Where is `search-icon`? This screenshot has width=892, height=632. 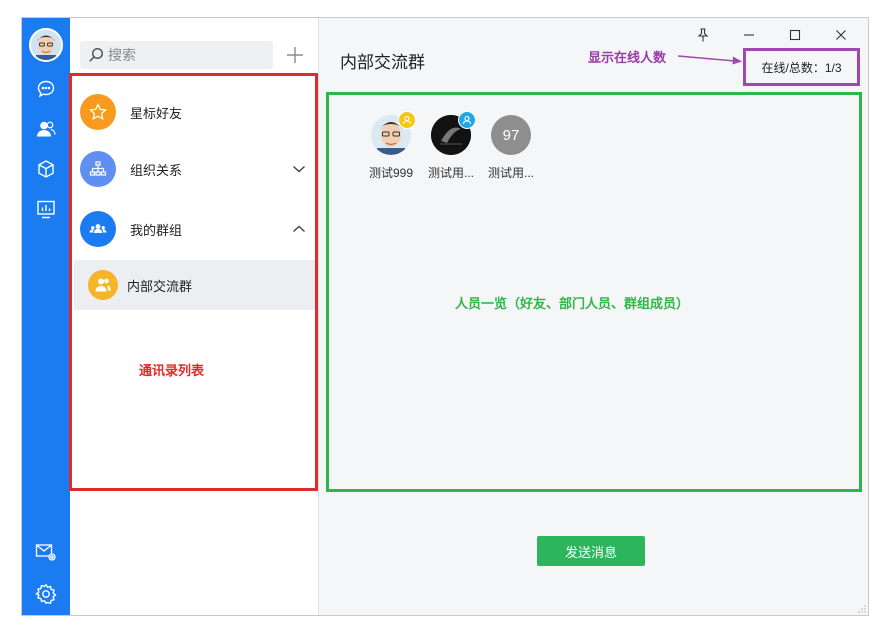 search-icon is located at coordinates (96, 55).